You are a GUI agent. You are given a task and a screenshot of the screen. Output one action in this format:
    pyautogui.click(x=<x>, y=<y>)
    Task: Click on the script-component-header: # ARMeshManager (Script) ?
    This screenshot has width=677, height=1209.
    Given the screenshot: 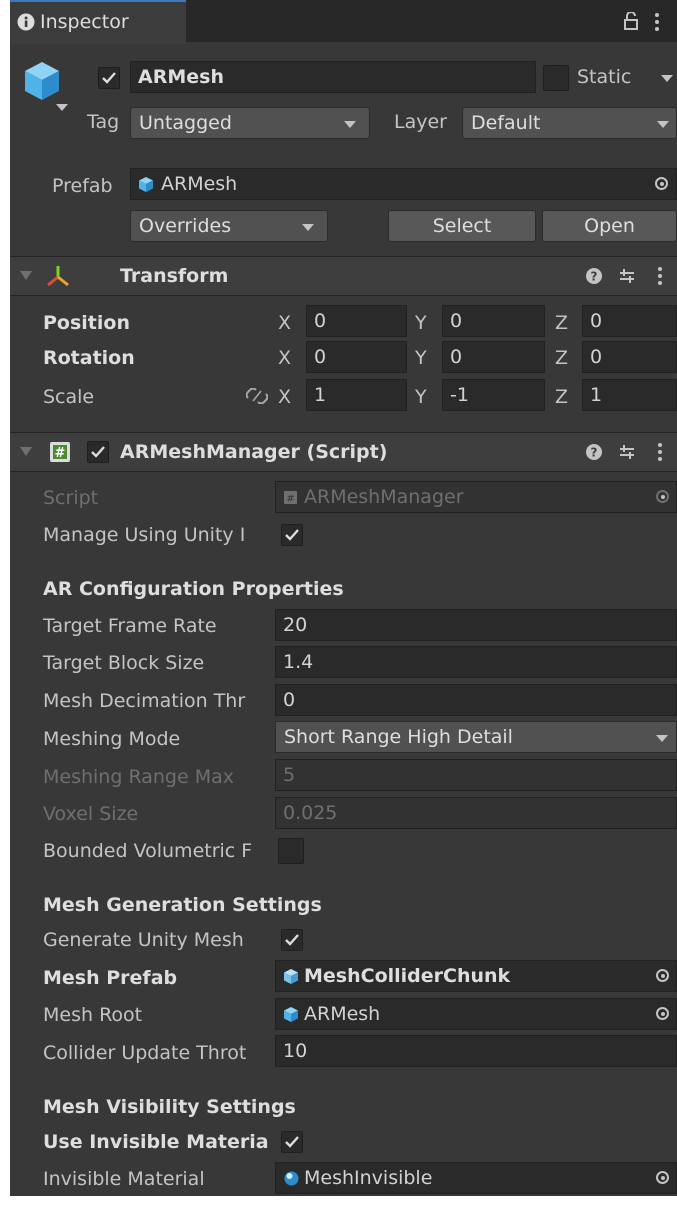 What is the action you would take?
    pyautogui.click(x=343, y=452)
    